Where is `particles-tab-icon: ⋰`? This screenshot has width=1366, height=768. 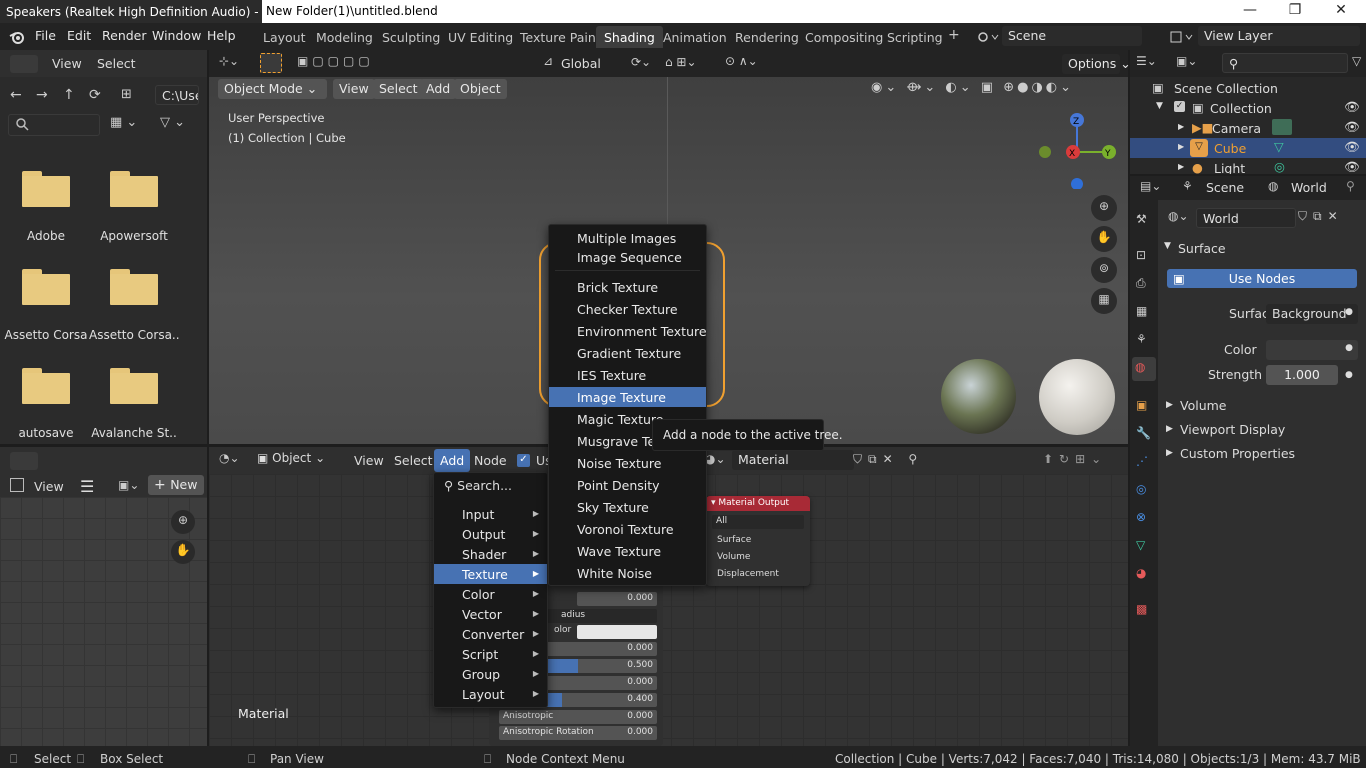
particles-tab-icon: ⋰ is located at coordinates (1145, 463).